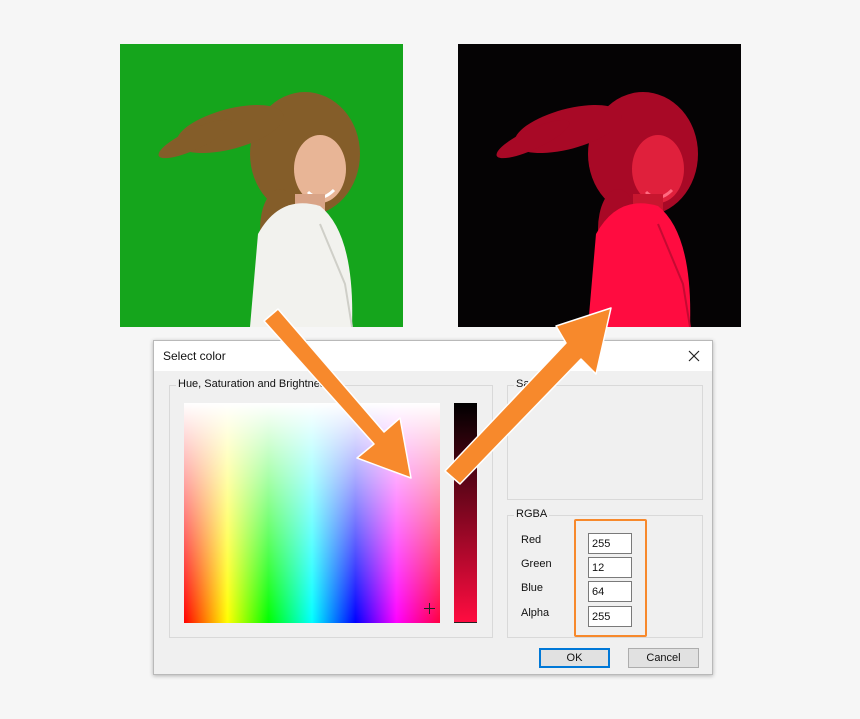 This screenshot has height=719, width=860. Describe the element at coordinates (574, 658) in the screenshot. I see `ok-button: OK` at that location.